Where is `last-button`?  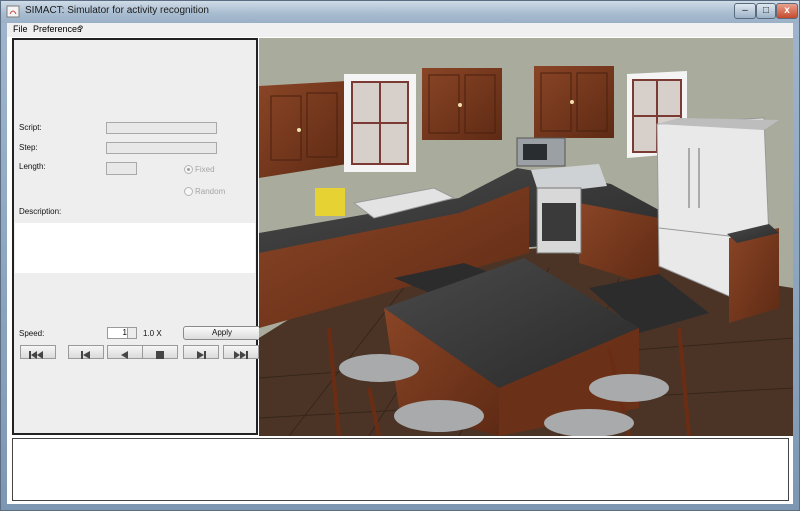 last-button is located at coordinates (241, 352).